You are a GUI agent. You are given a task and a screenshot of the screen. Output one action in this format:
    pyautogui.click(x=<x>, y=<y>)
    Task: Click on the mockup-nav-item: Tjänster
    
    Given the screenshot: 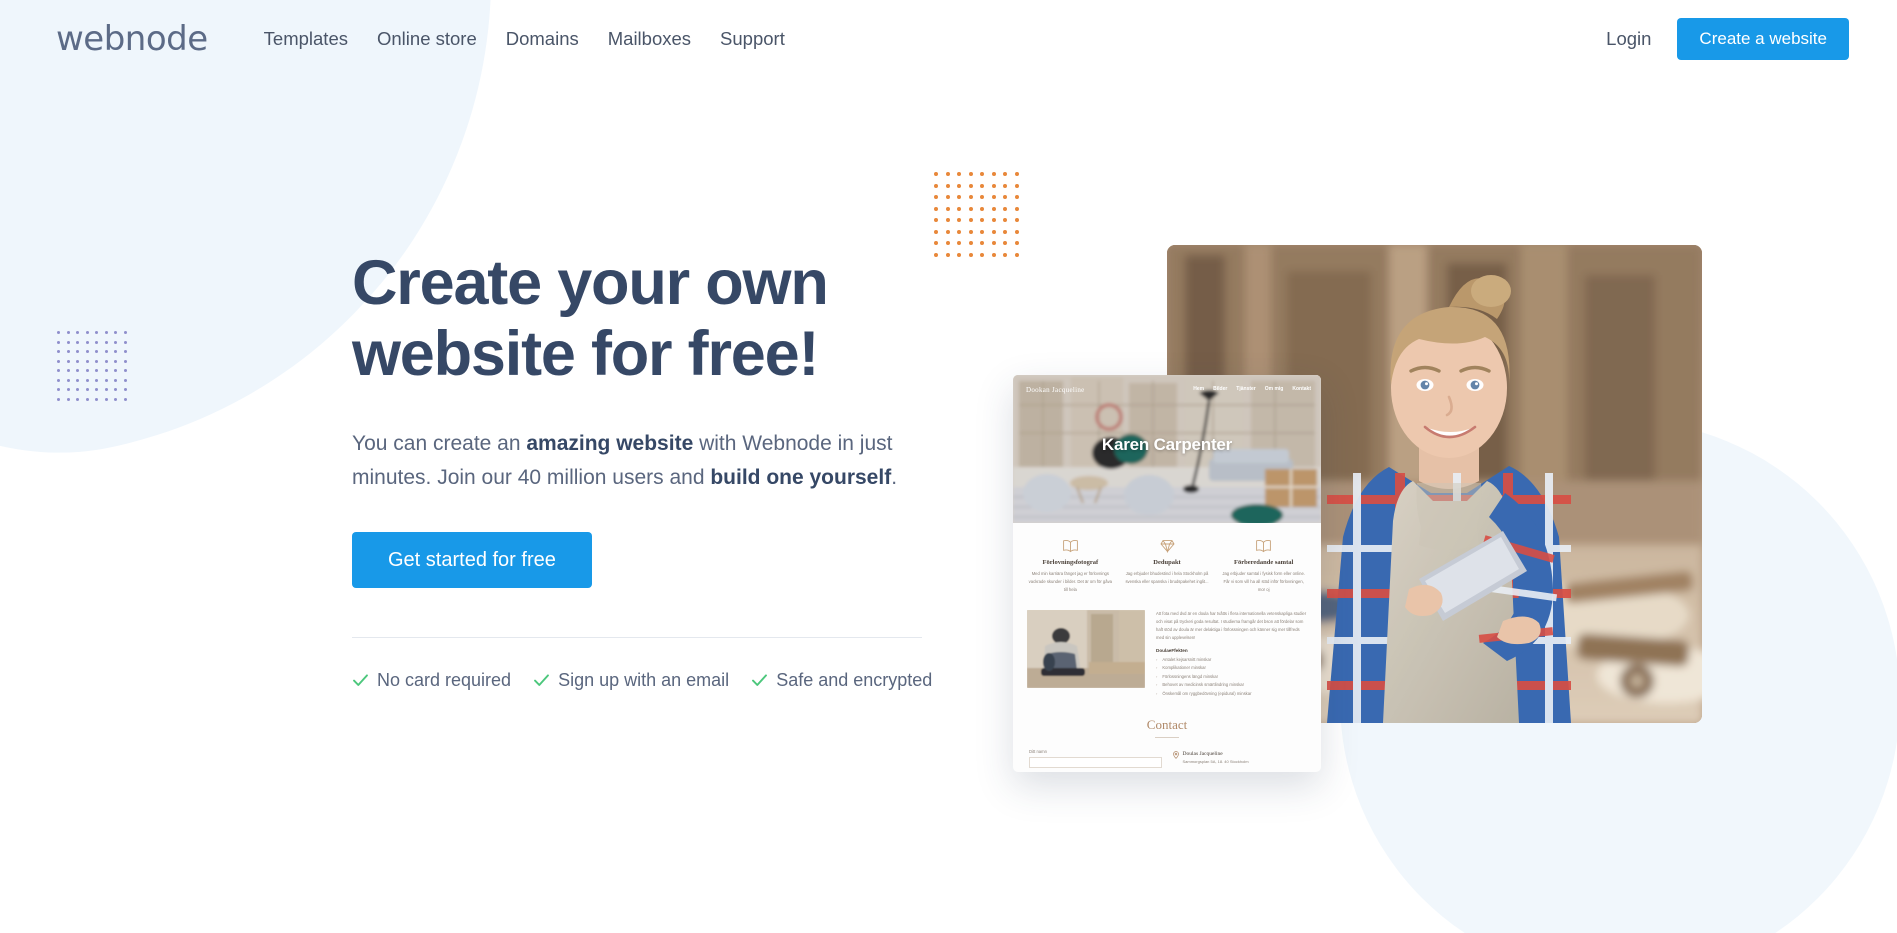 What is the action you would take?
    pyautogui.click(x=1246, y=389)
    